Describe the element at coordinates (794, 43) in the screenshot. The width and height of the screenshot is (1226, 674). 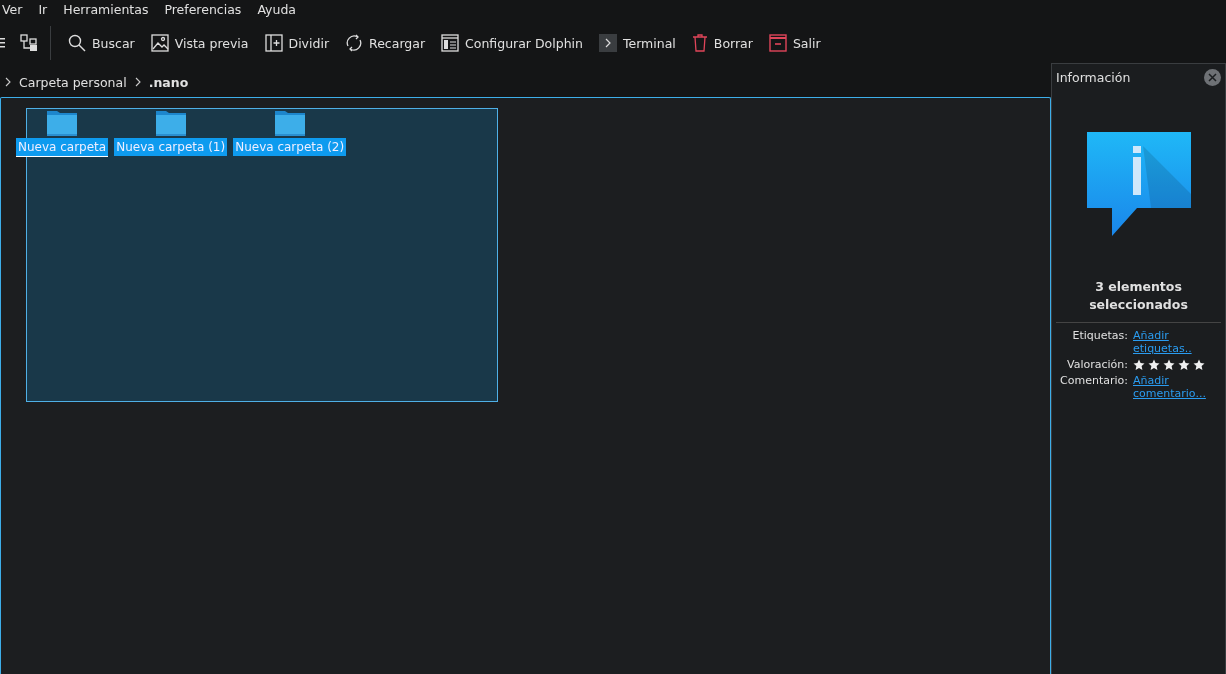
I see `toolbar-button: Salir` at that location.